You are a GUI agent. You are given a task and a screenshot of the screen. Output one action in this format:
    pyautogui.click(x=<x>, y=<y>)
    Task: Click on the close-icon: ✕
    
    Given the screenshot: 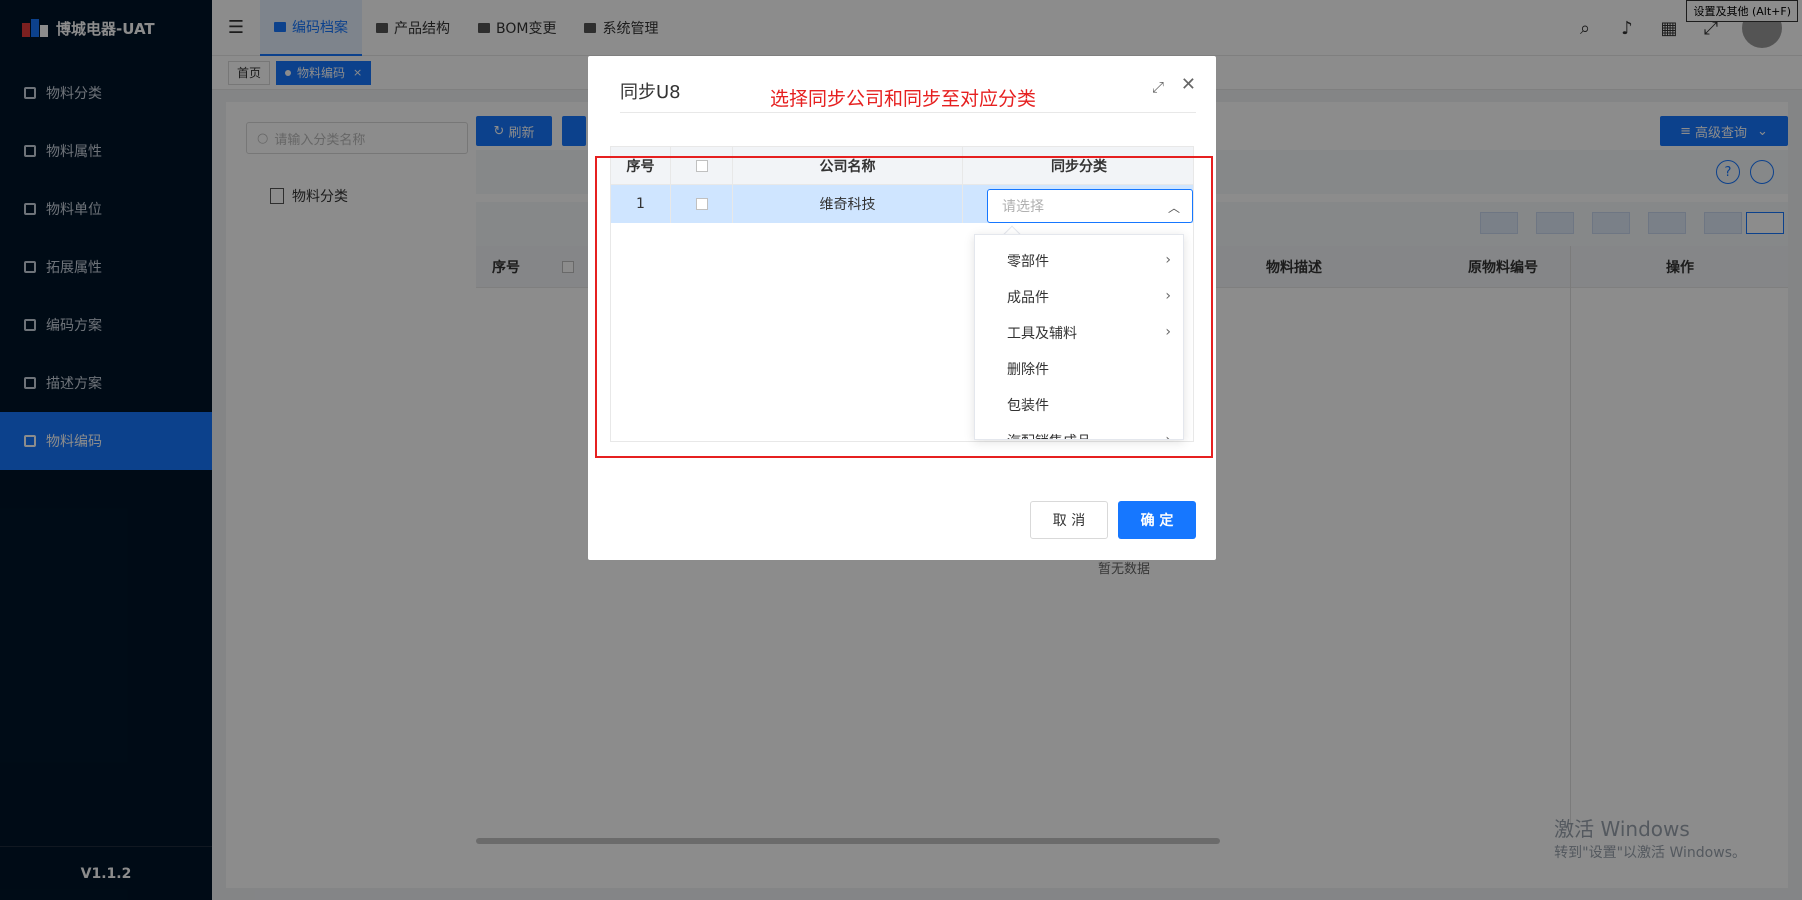 What is the action you would take?
    pyautogui.click(x=1188, y=84)
    